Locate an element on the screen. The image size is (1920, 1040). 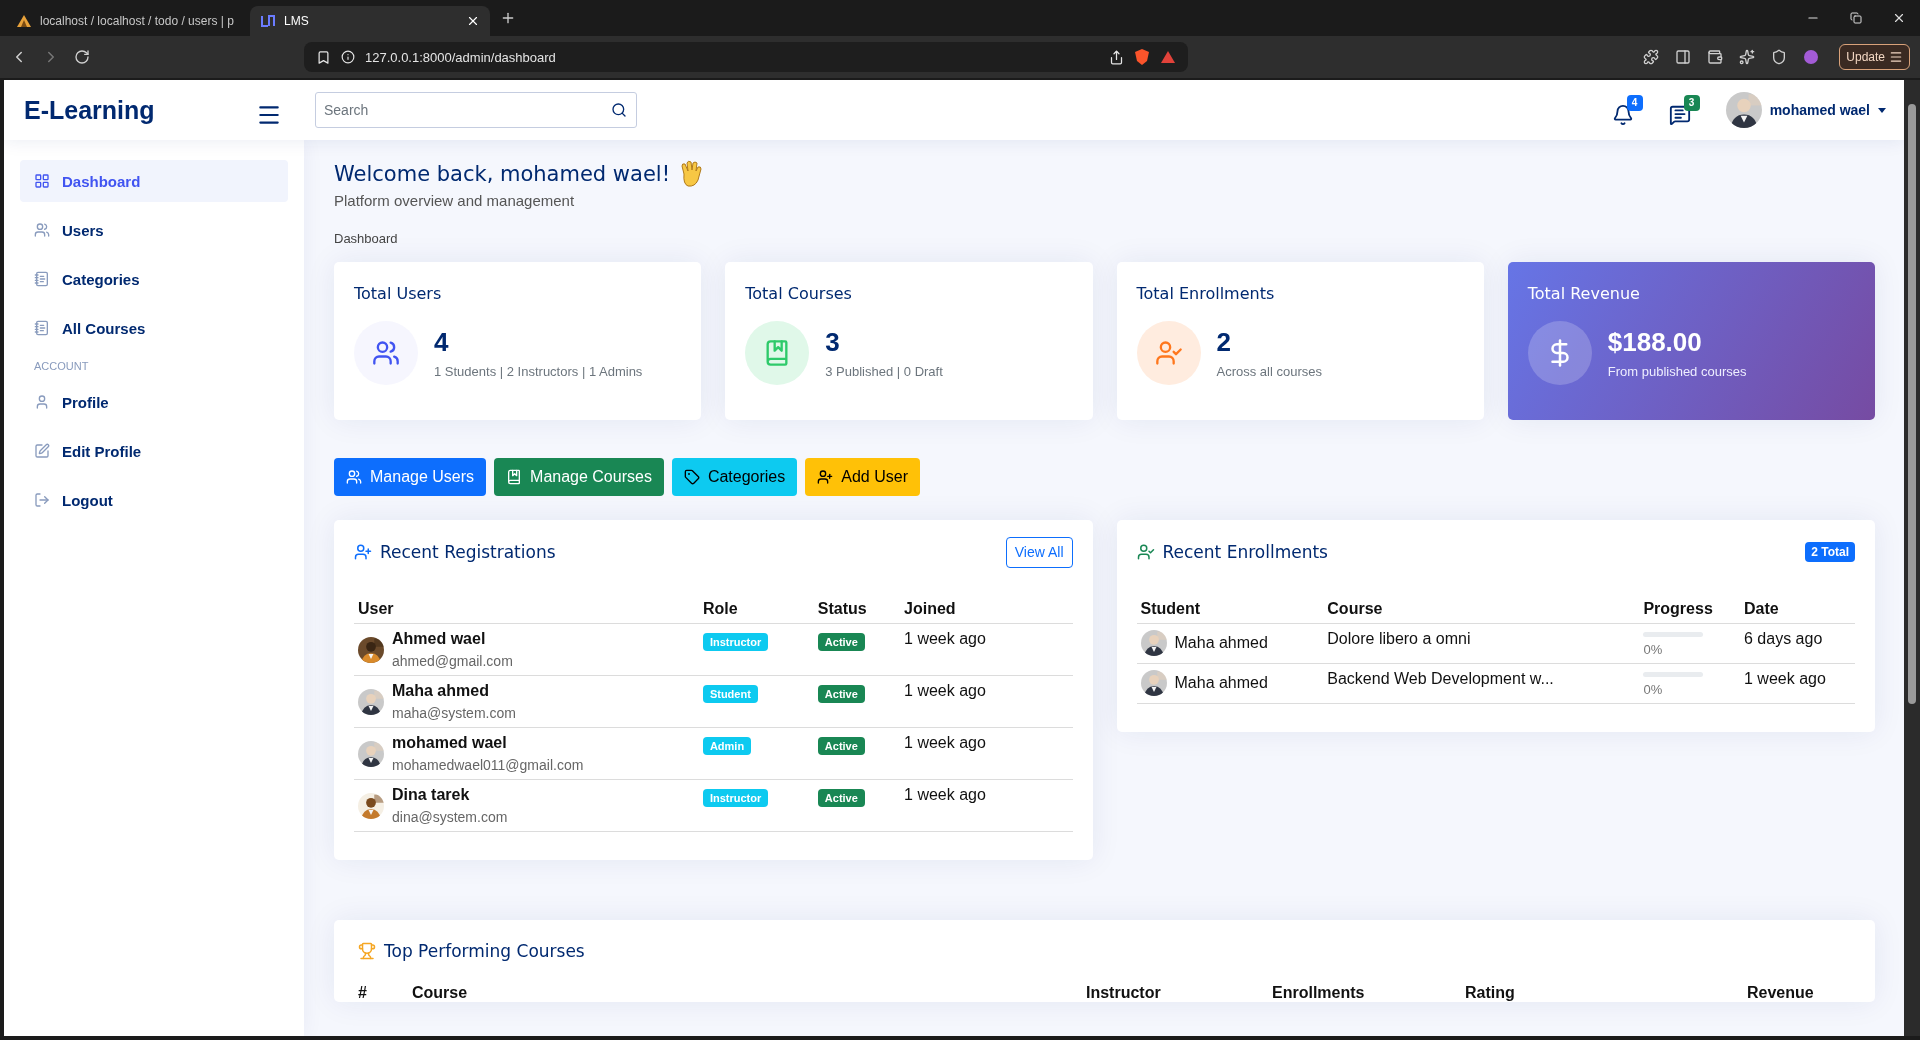
user-name: Maha ahmed is located at coordinates (441, 691).